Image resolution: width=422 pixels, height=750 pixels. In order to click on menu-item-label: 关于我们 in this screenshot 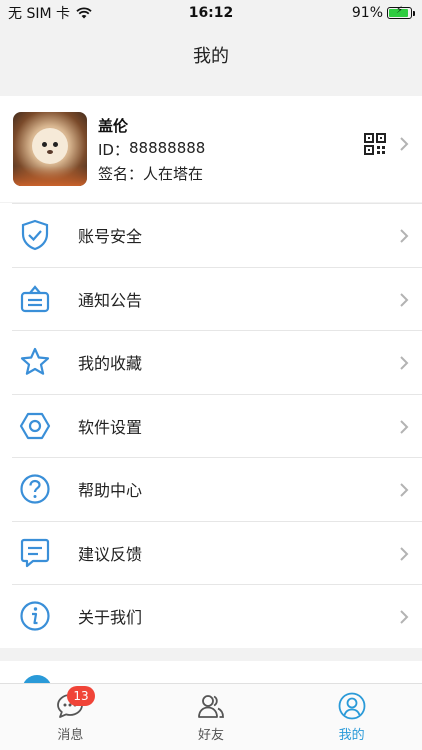, I will do `click(110, 618)`.